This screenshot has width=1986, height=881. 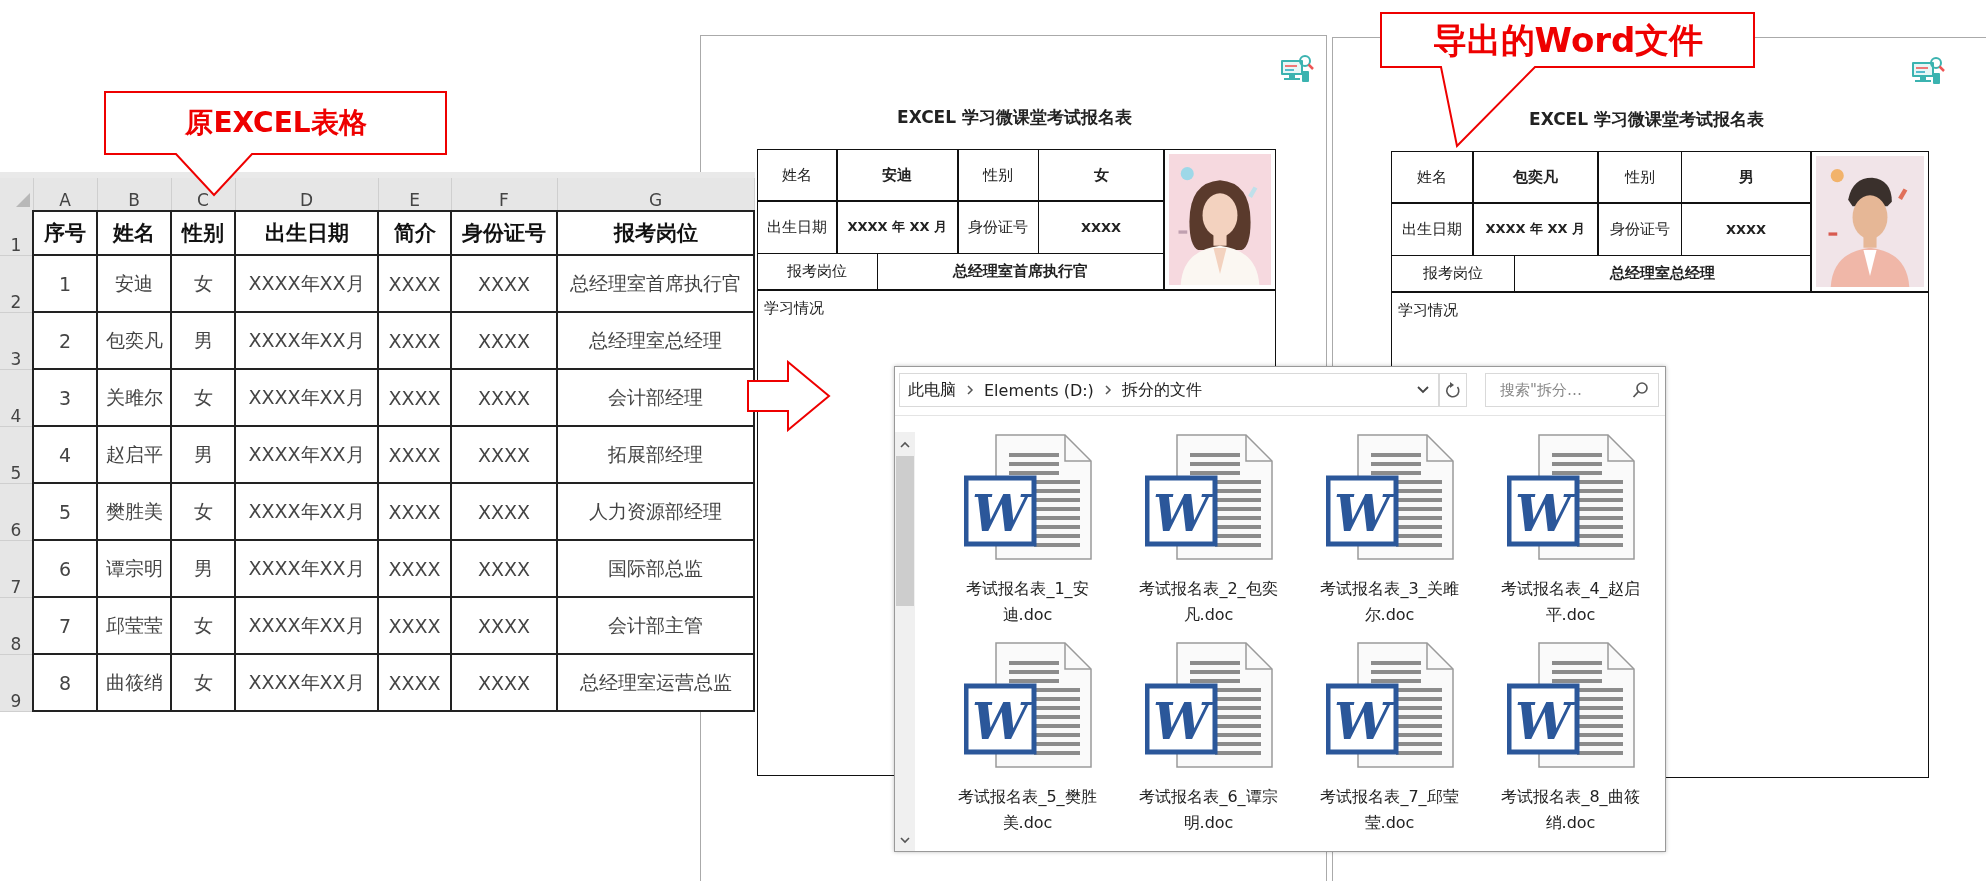 What do you see at coordinates (1568, 40) in the screenshot?
I see `callout-text: 导出的Word文件` at bounding box center [1568, 40].